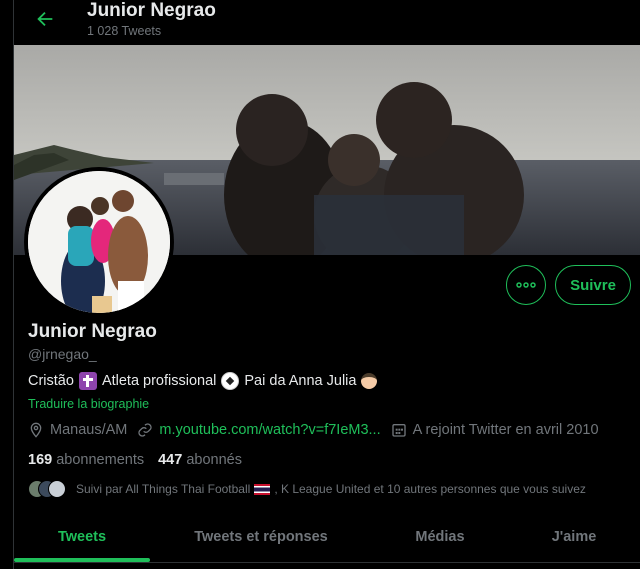  Describe the element at coordinates (327, 562) in the screenshot. I see `tabs-divider` at that location.